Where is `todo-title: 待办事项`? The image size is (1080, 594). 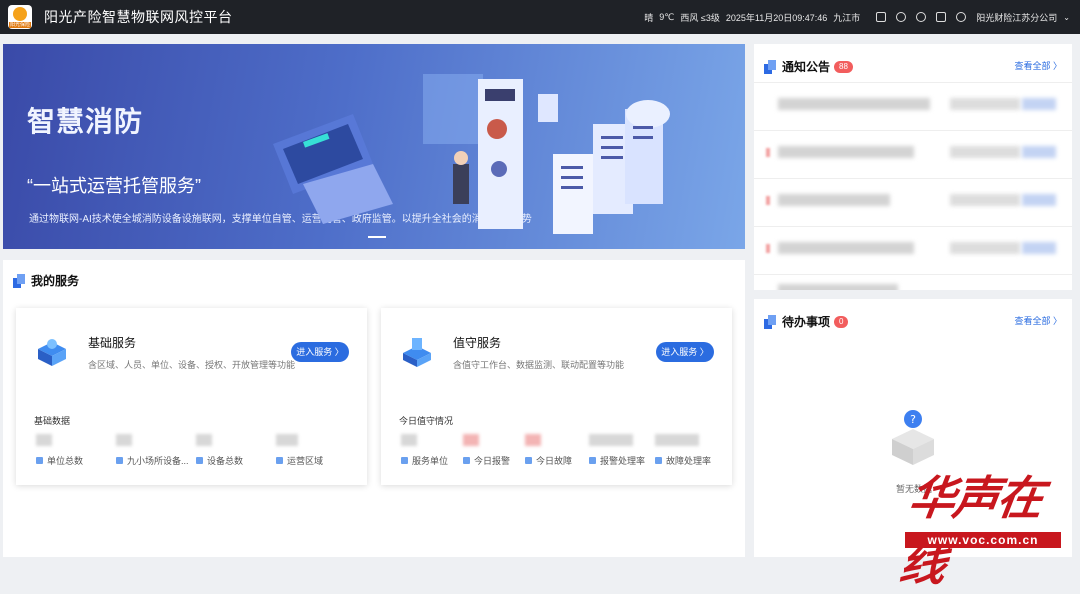
todo-title: 待办事项 is located at coordinates (806, 322).